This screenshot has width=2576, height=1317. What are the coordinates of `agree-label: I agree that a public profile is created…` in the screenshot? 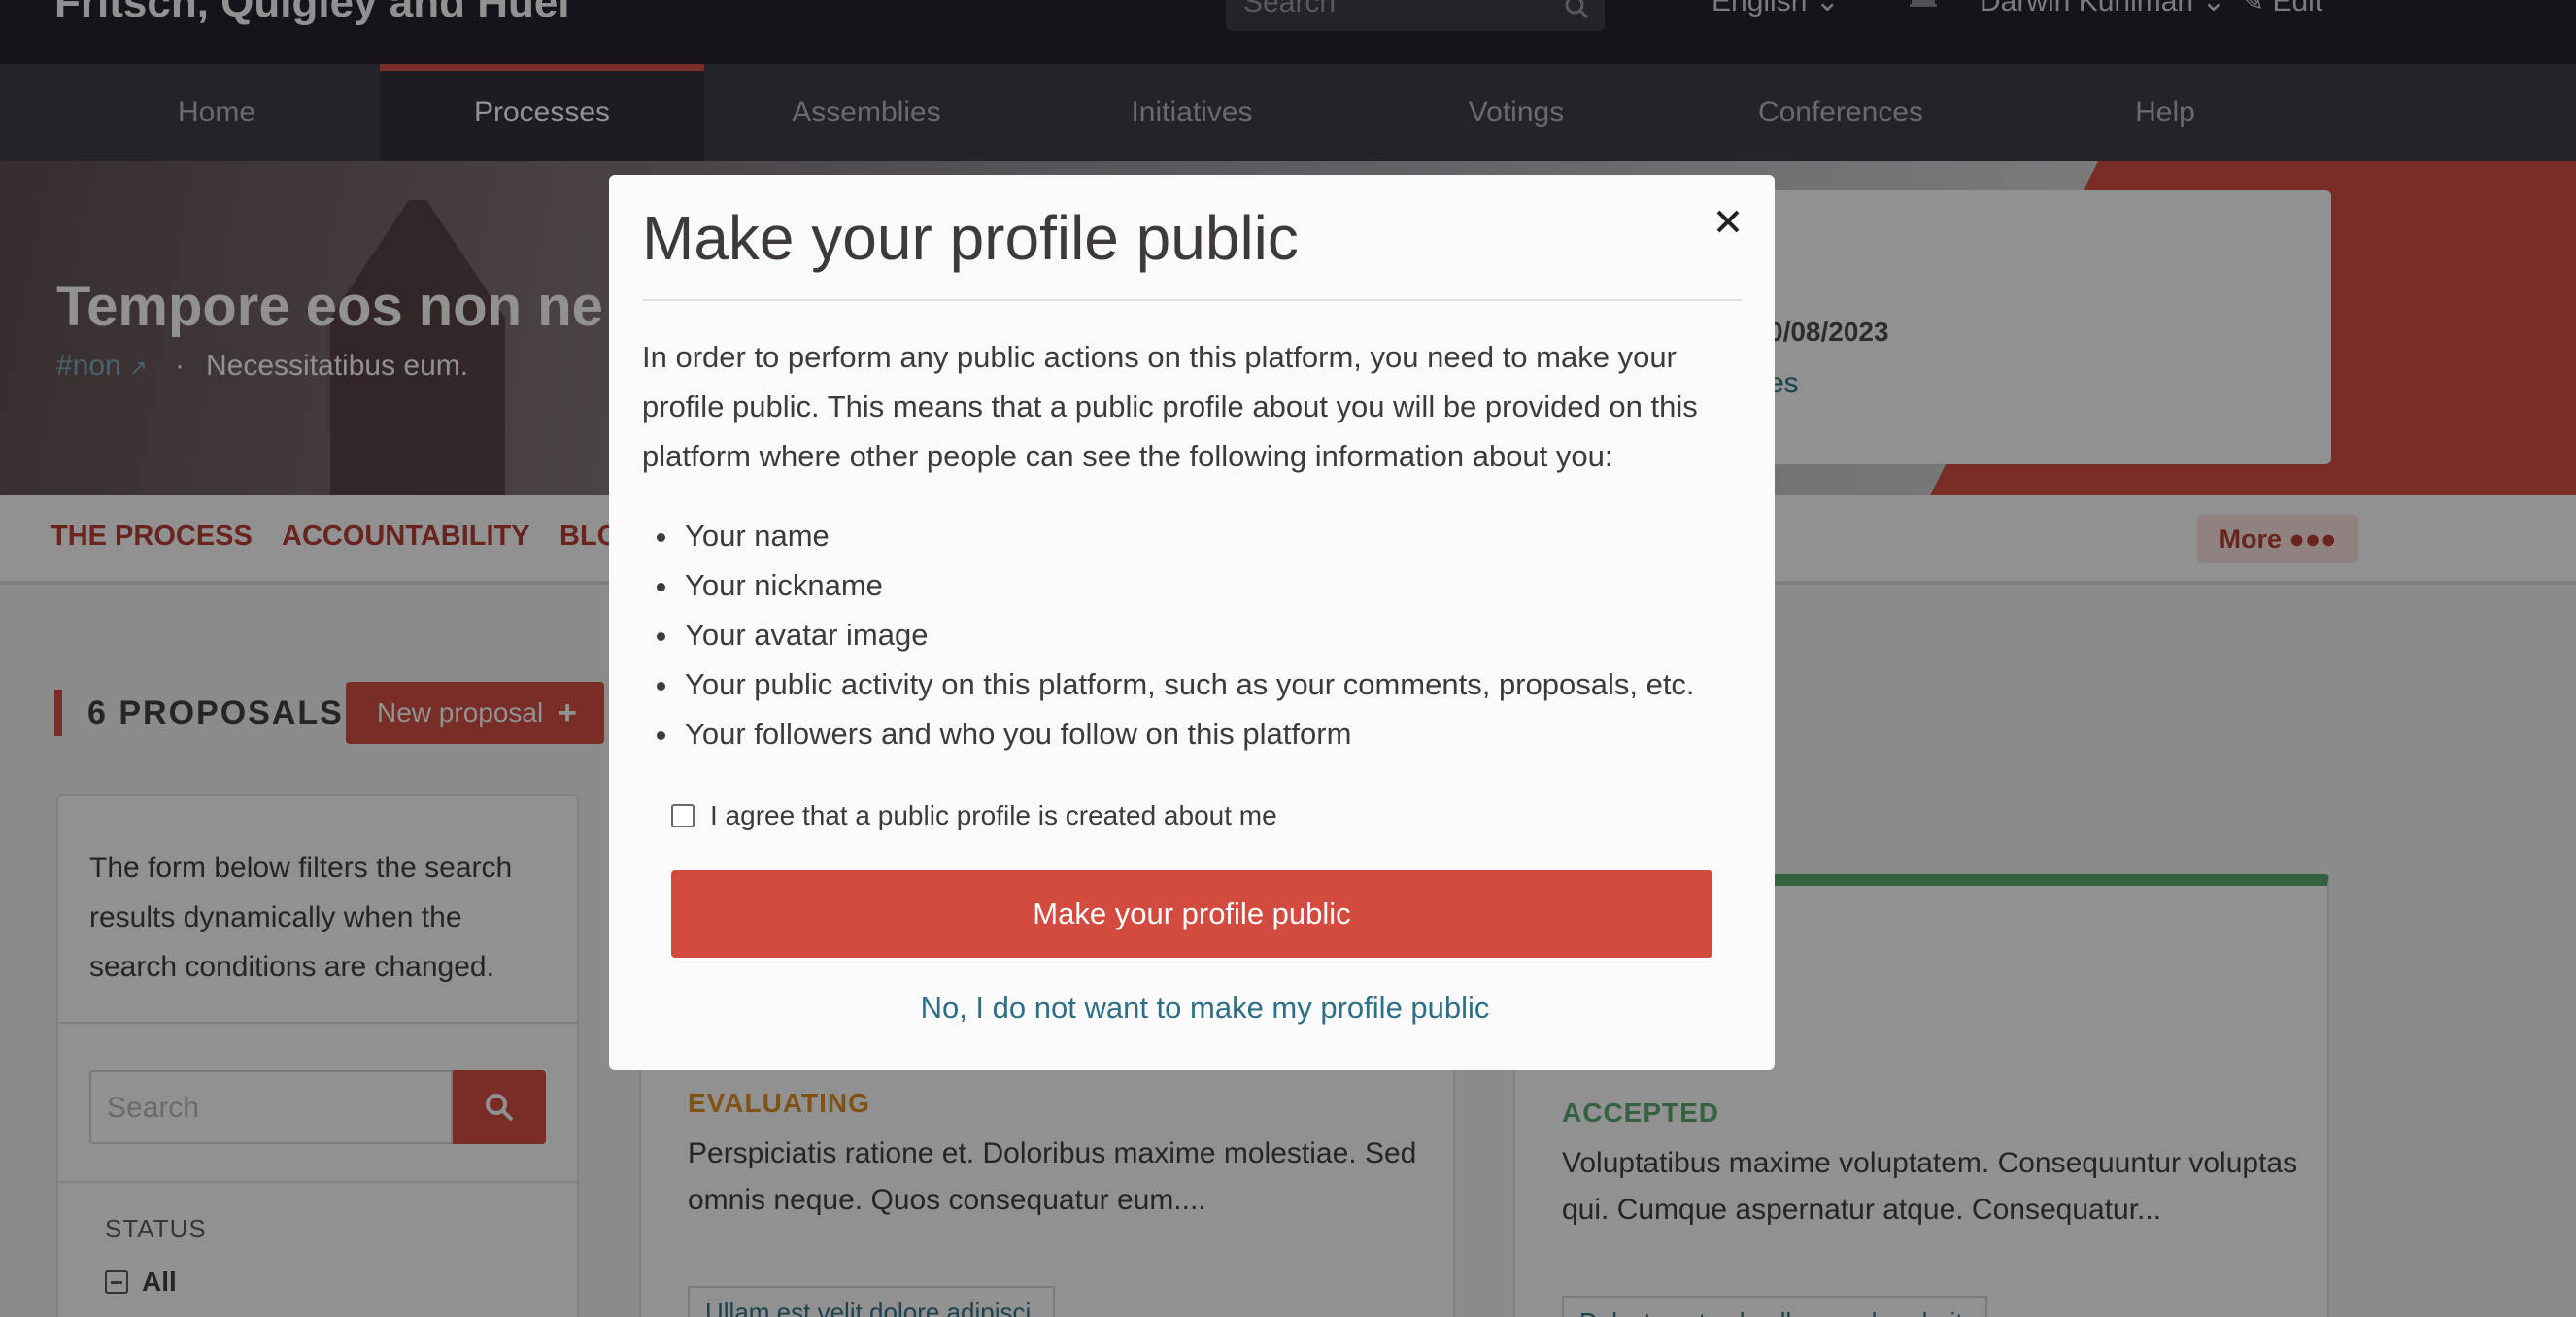 It's located at (993, 815).